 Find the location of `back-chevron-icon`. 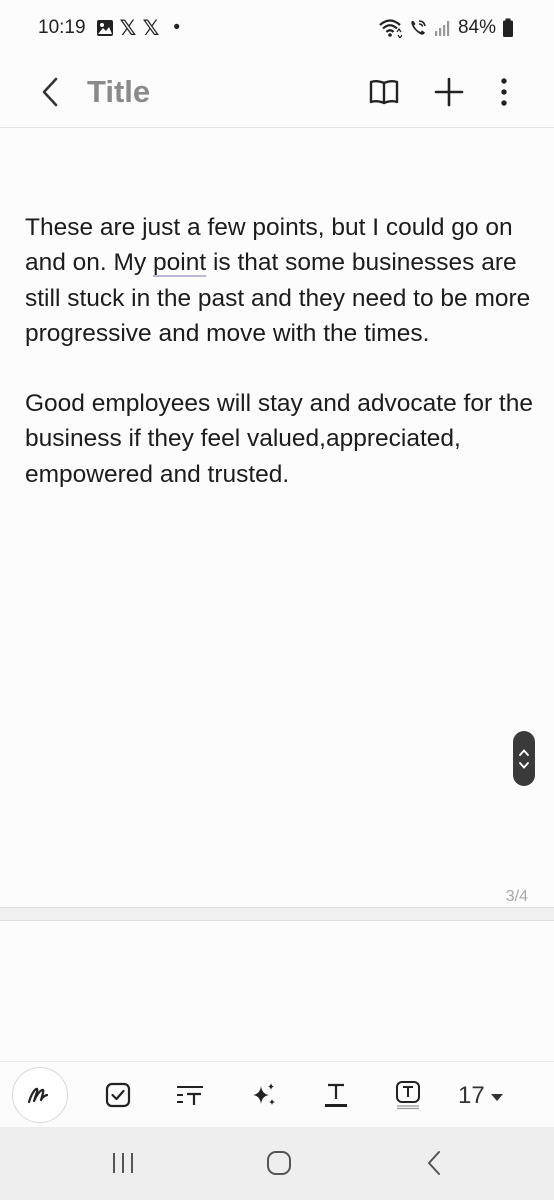

back-chevron-icon is located at coordinates (433, 1163).